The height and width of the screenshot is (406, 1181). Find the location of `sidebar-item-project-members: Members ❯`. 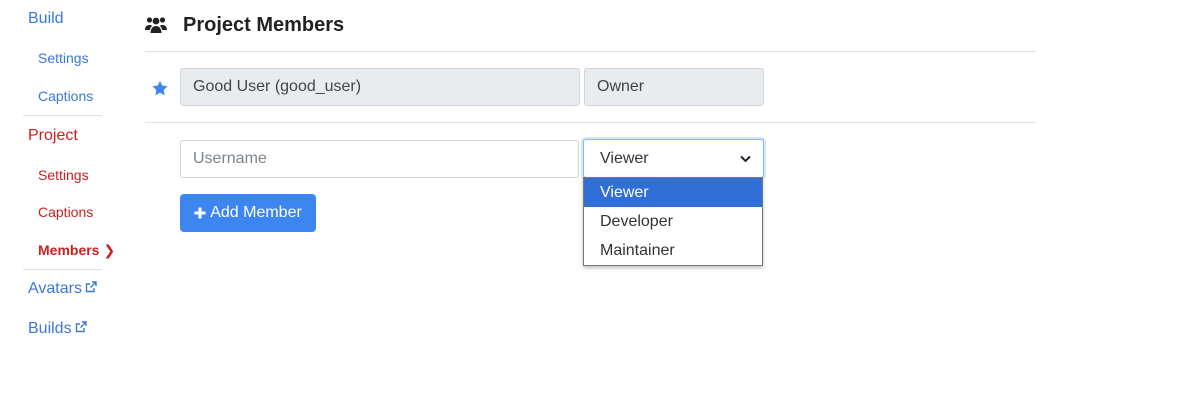

sidebar-item-project-members: Members ❯ is located at coordinates (76, 250).